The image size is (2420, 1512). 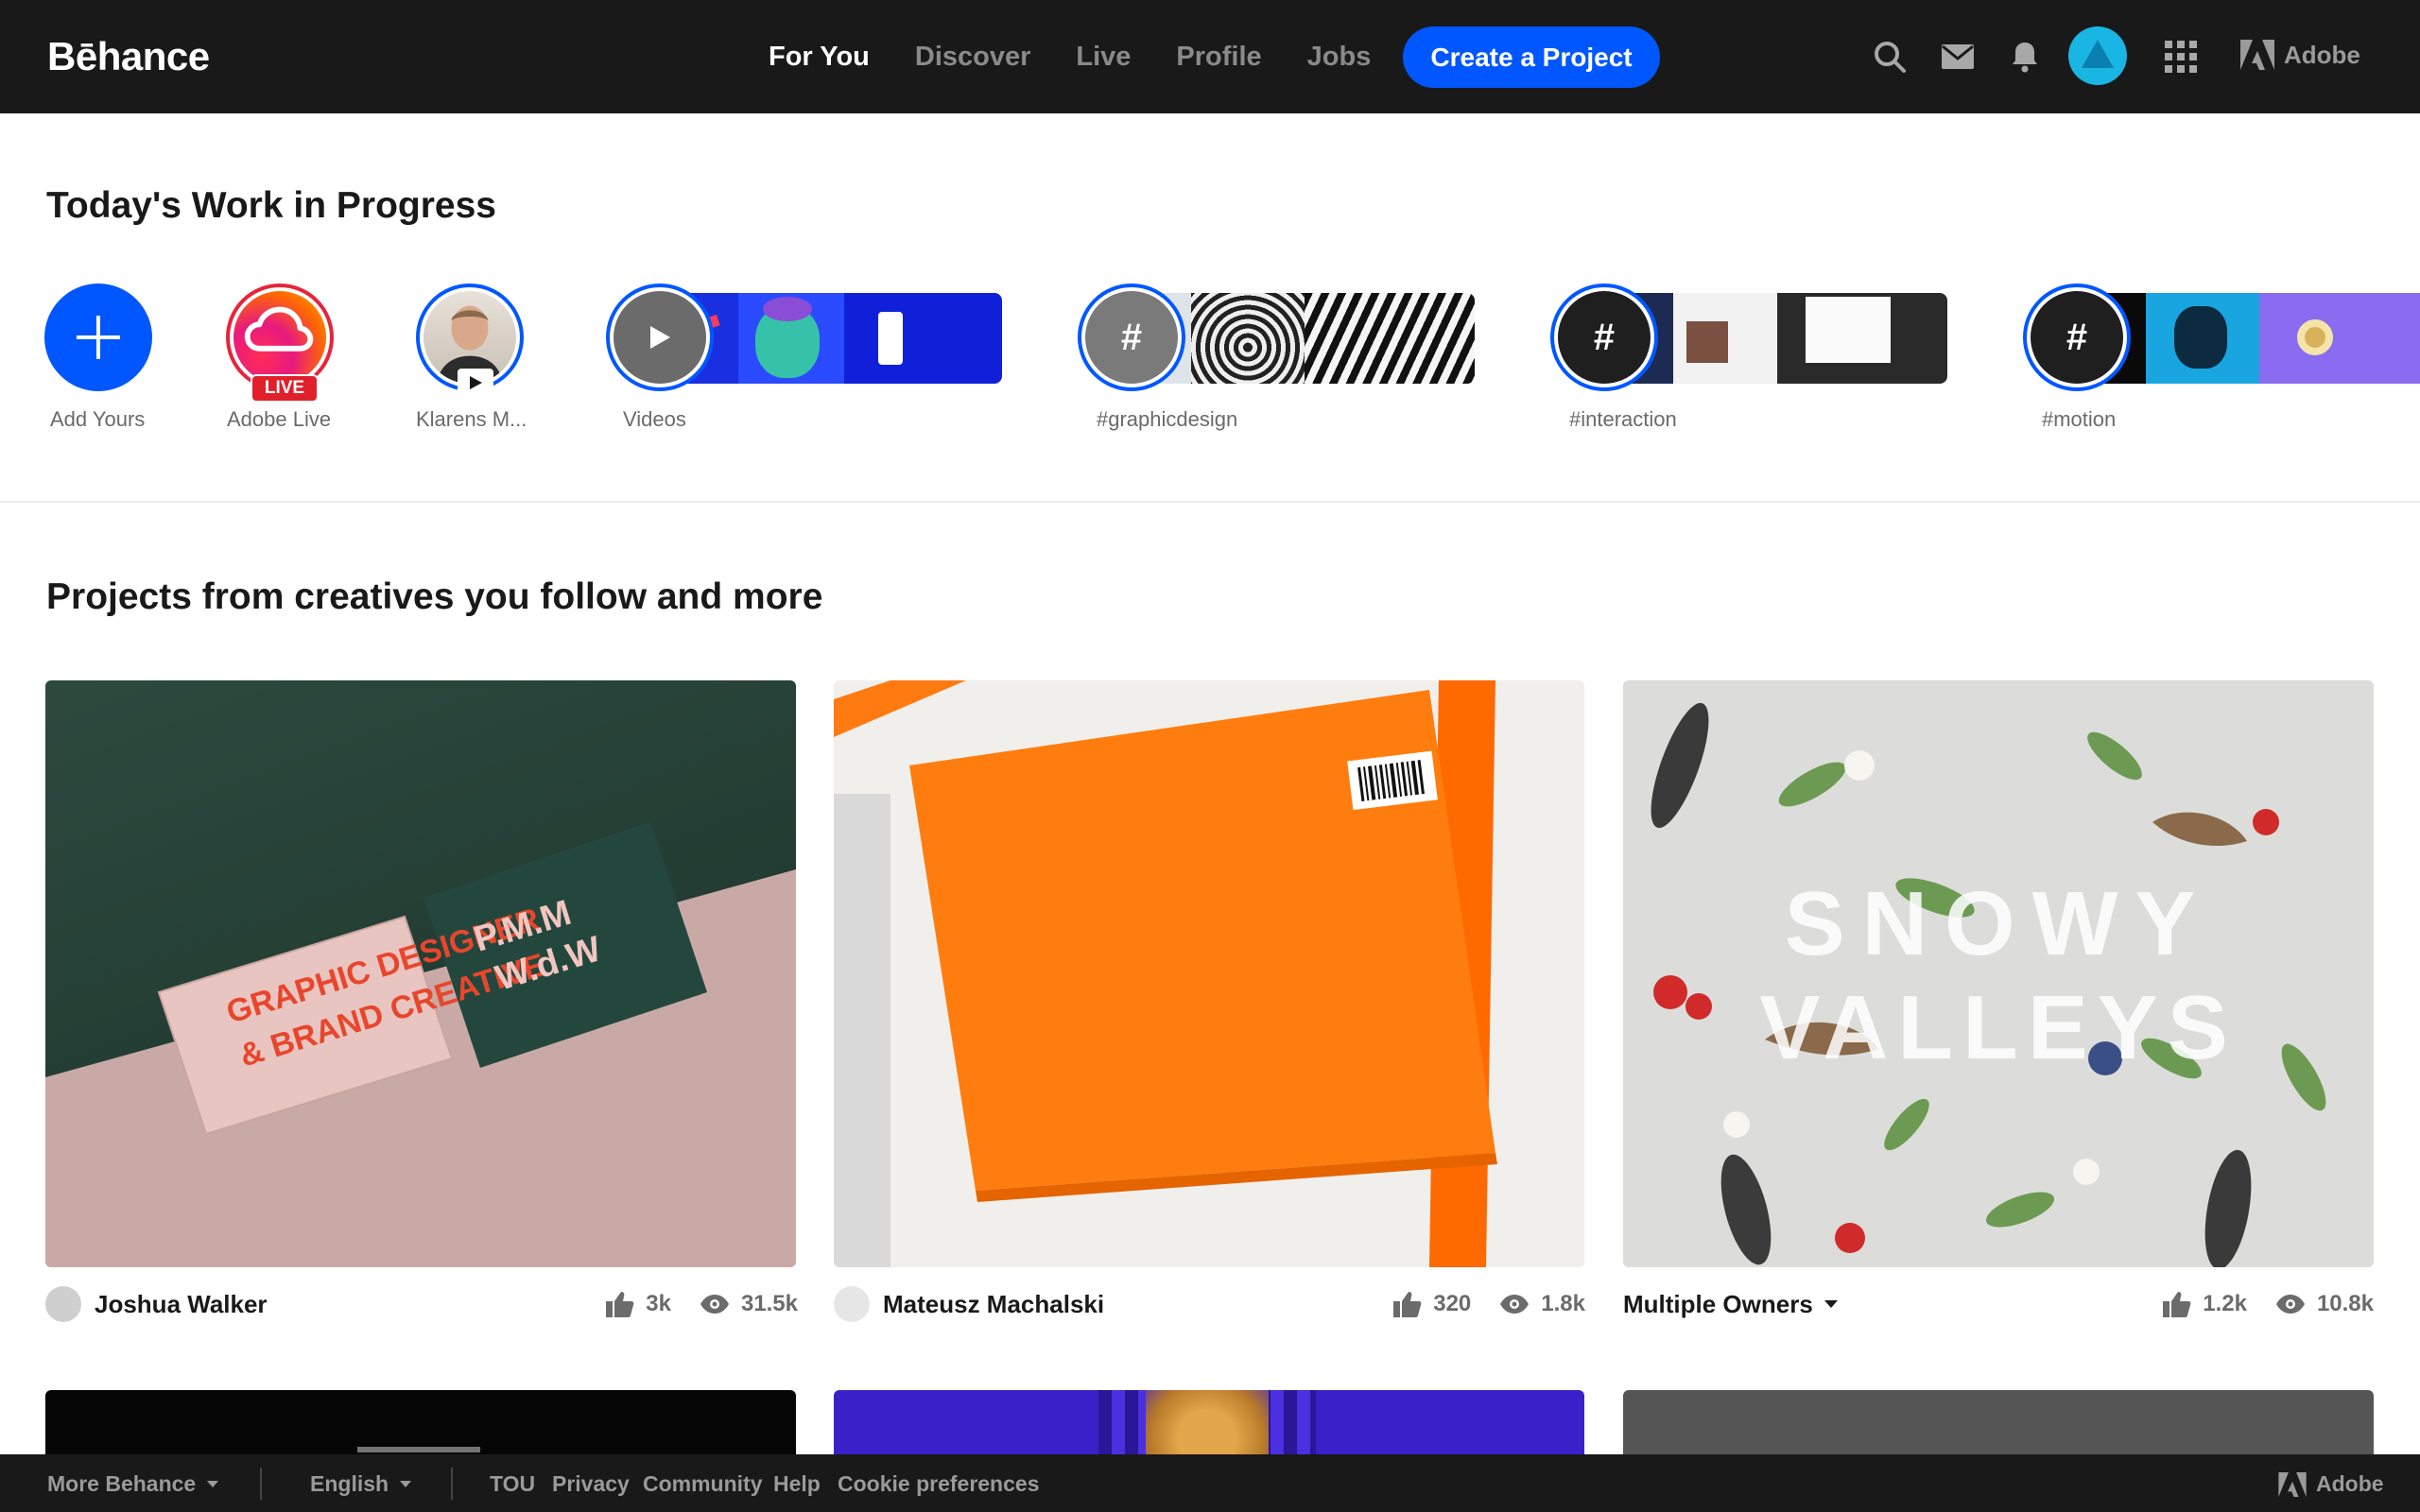 I want to click on story-label: #interaction, so click(x=1623, y=419).